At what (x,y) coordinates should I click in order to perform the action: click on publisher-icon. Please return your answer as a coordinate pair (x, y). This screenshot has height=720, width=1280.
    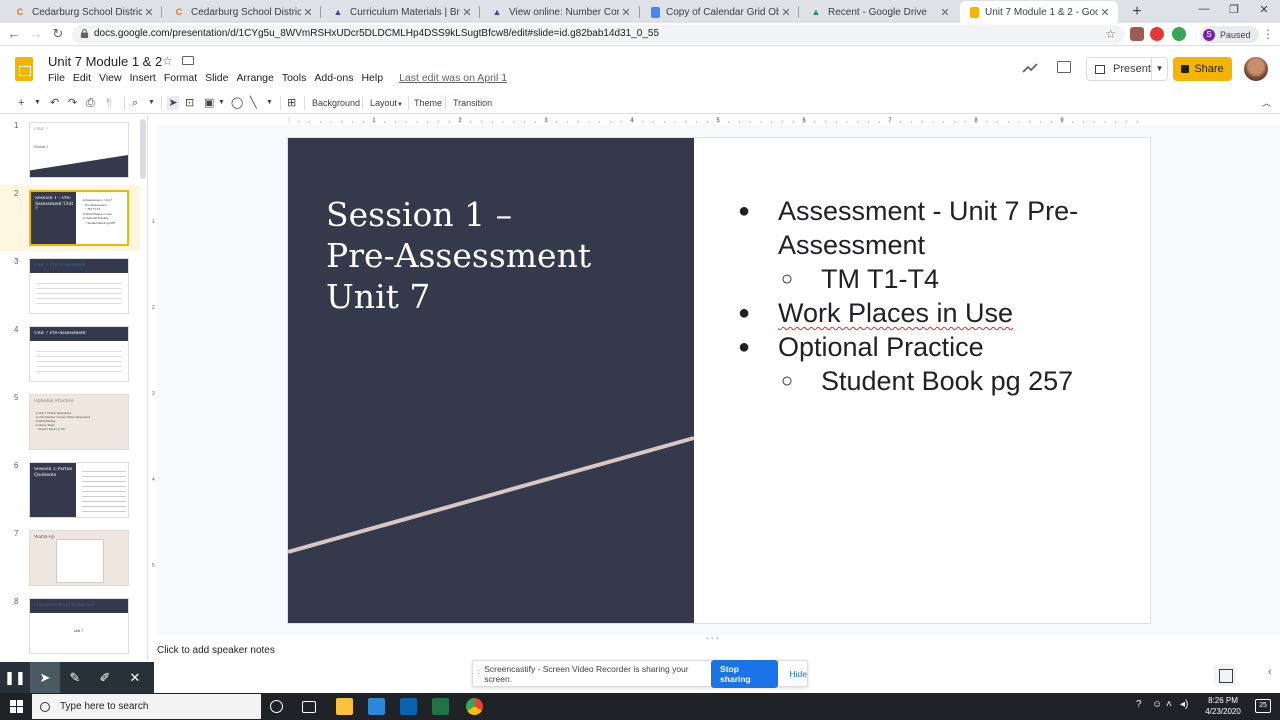
    Looking at the image, I should click on (440, 706).